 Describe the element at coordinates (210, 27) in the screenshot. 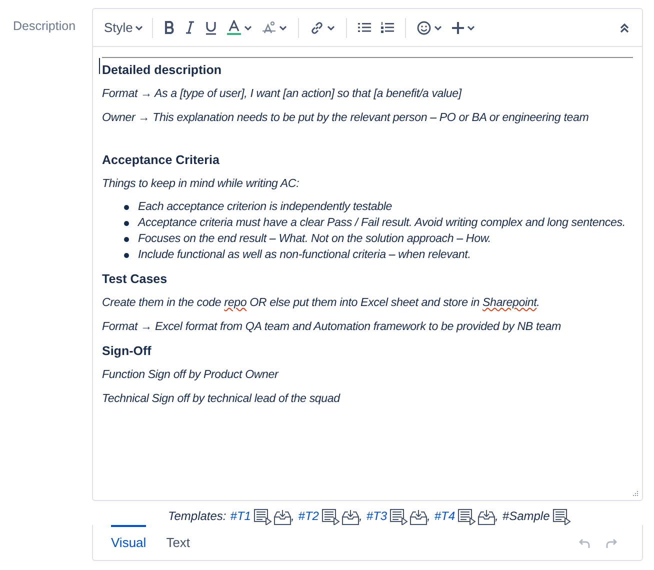

I see `underline-icon` at that location.